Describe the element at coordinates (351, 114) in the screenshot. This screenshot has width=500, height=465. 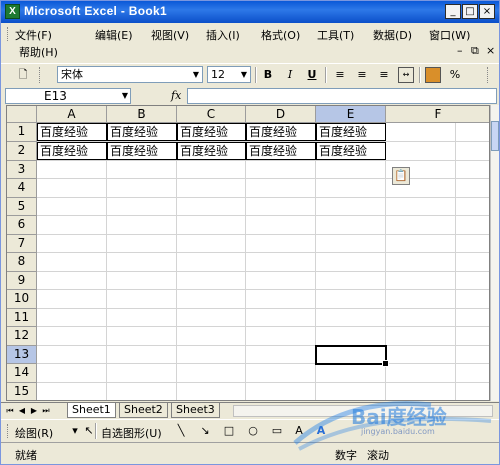
I see `column-header-e: E` at that location.